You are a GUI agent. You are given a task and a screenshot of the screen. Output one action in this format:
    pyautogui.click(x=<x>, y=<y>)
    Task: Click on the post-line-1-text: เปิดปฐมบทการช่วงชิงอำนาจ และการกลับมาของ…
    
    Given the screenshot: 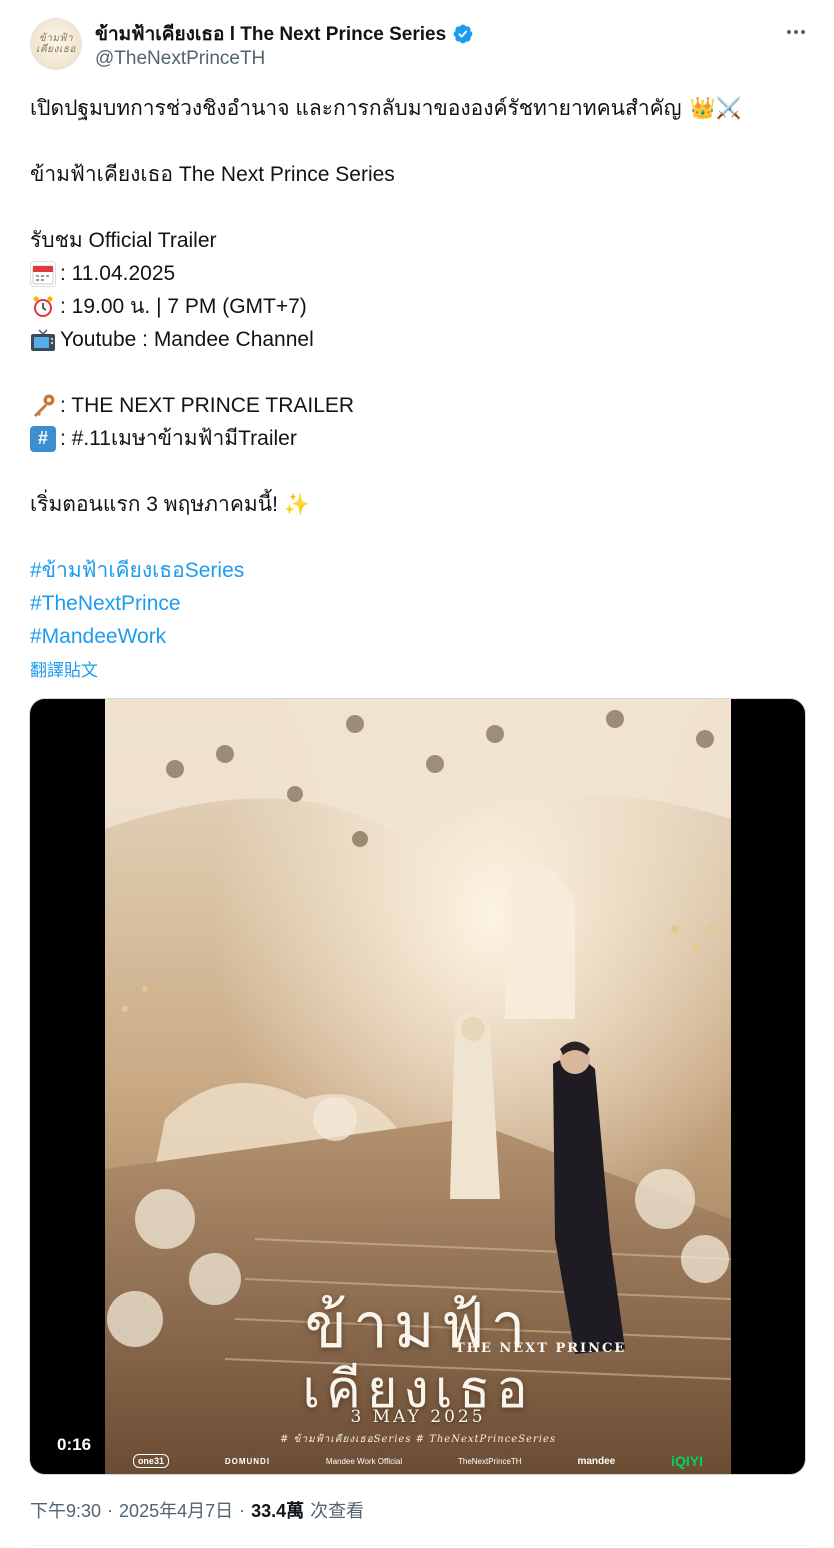 What is the action you would take?
    pyautogui.click(x=356, y=108)
    